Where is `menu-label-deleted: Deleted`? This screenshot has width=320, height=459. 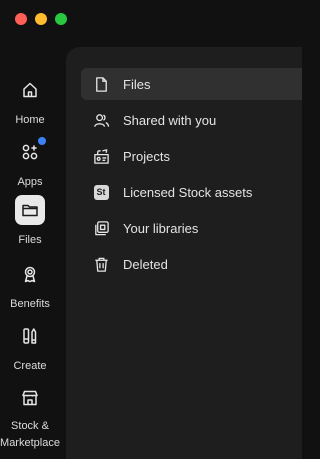
menu-label-deleted: Deleted is located at coordinates (145, 264).